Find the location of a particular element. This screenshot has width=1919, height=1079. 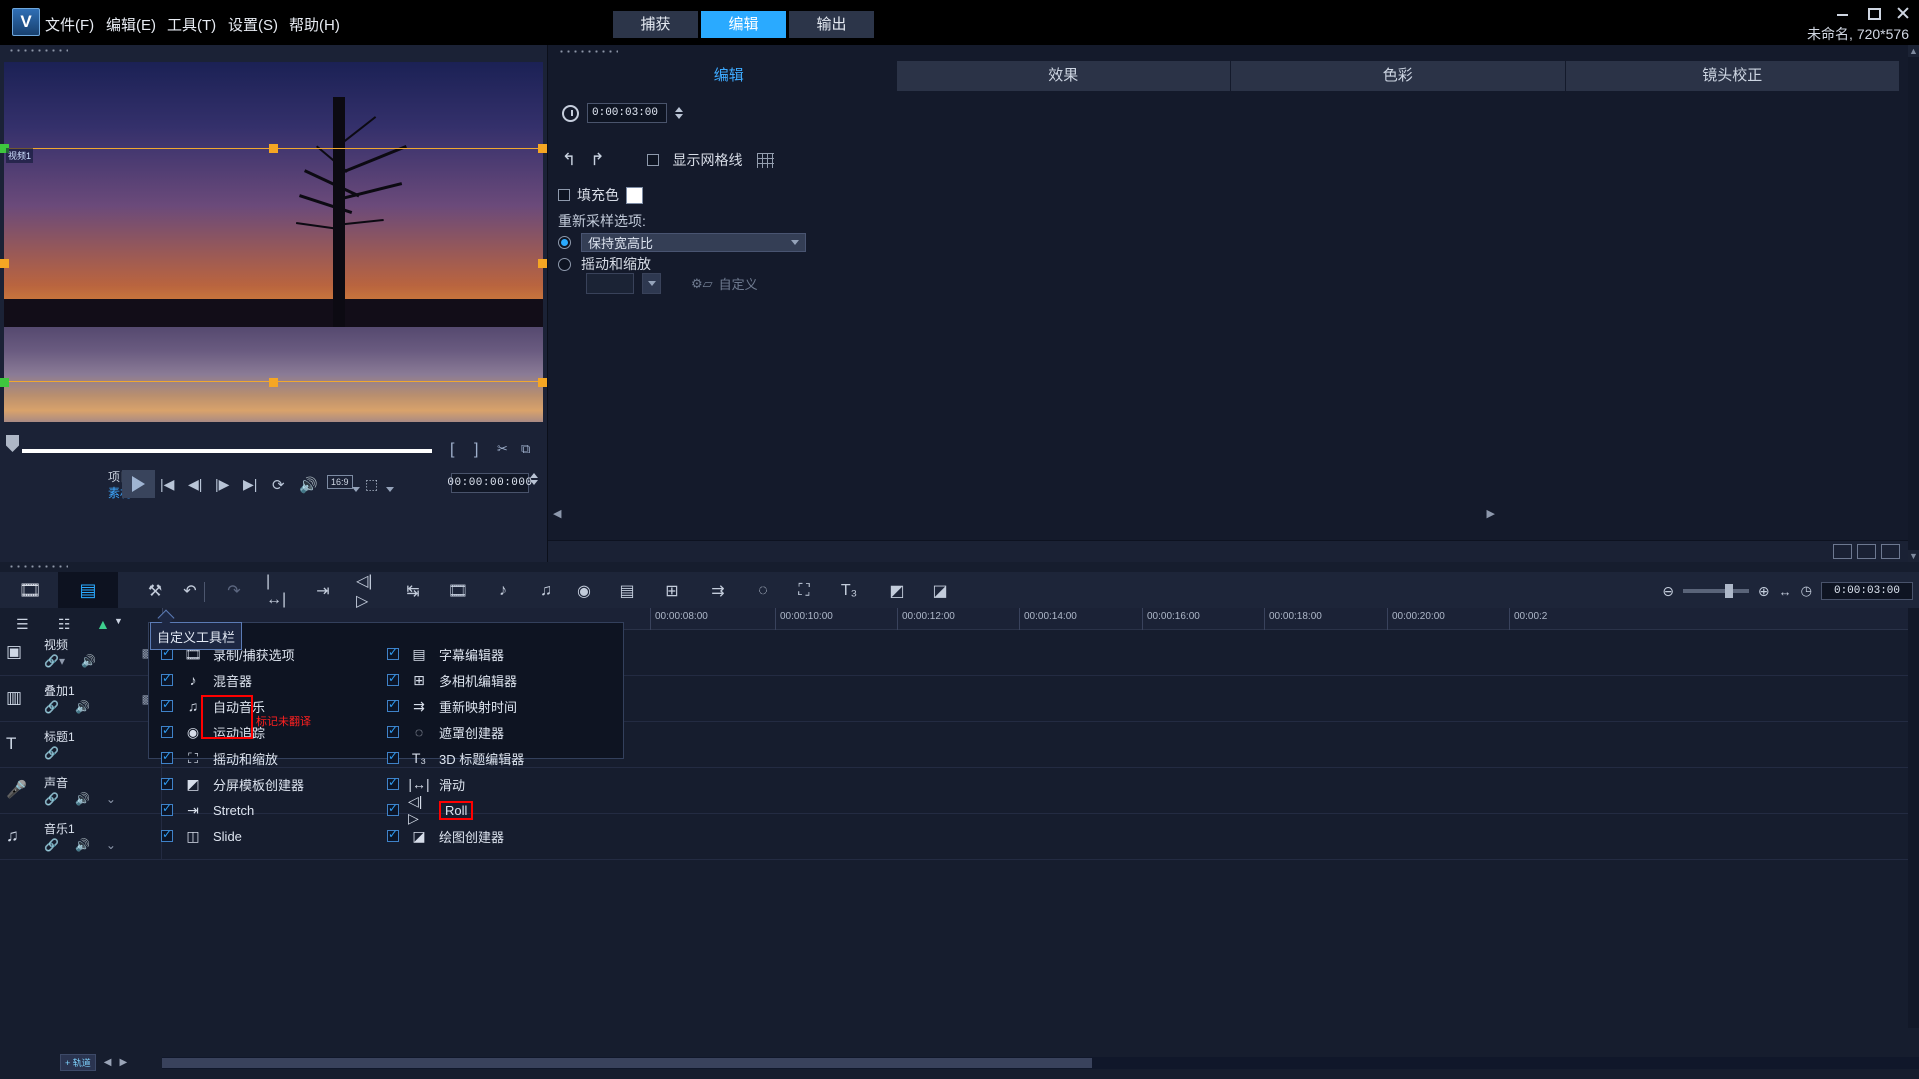

resize-handle-mr is located at coordinates (542, 263).